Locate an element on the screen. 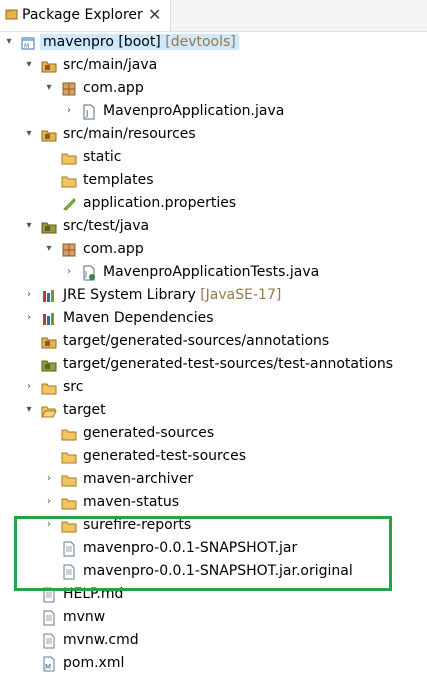 The height and width of the screenshot is (697, 427). view-tab-bar: Package Explorer ✕ is located at coordinates (213, 16).